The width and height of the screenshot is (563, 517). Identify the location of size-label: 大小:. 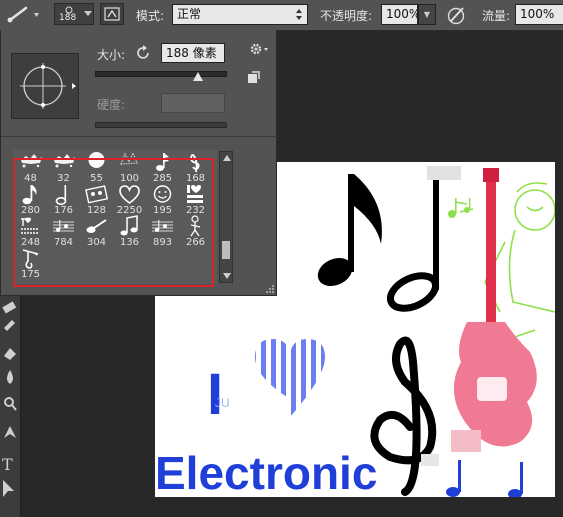
(111, 55).